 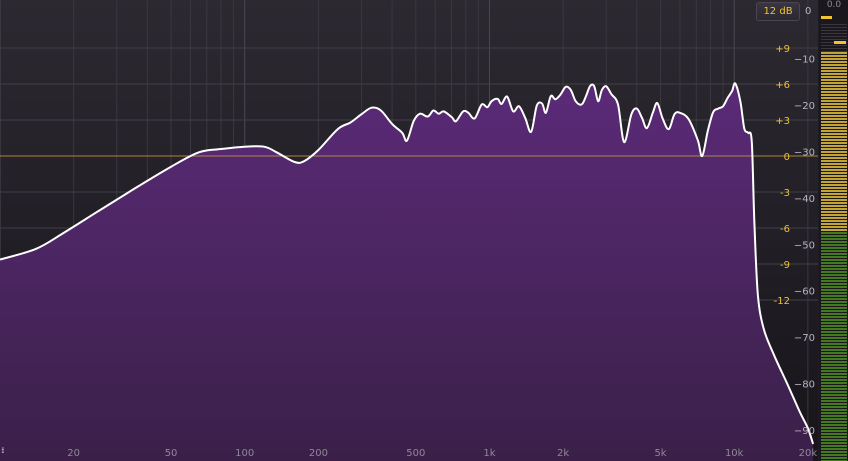 I want to click on freq-tick-label: 200, so click(x=318, y=453).